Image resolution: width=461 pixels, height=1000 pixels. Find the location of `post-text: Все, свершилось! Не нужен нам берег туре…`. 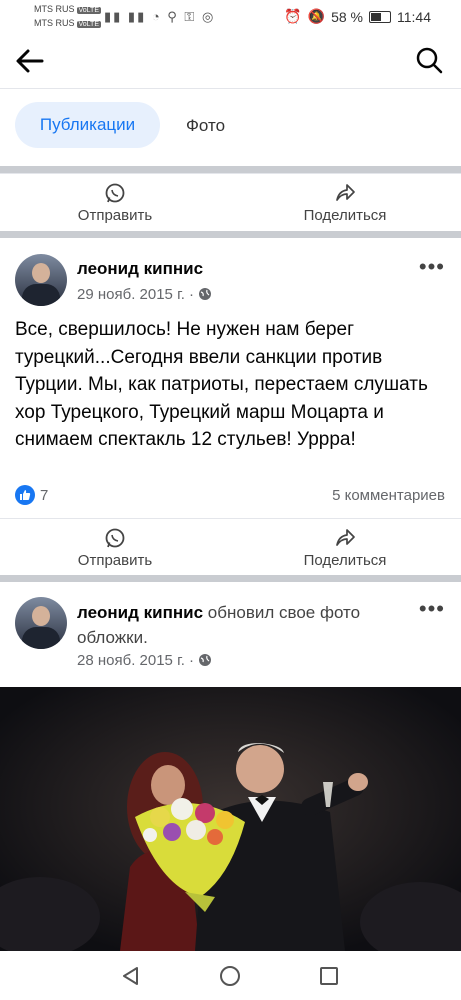

post-text: Все, свершилось! Не нужен нам берег туре… is located at coordinates (221, 384).